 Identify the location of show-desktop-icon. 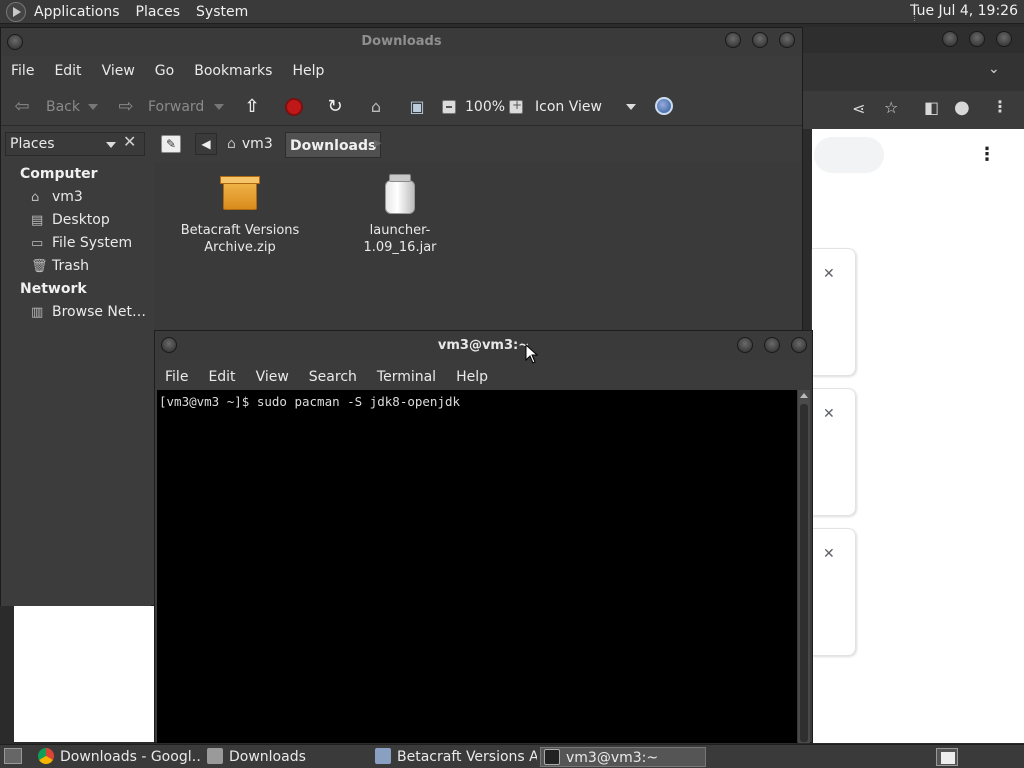
(13, 756).